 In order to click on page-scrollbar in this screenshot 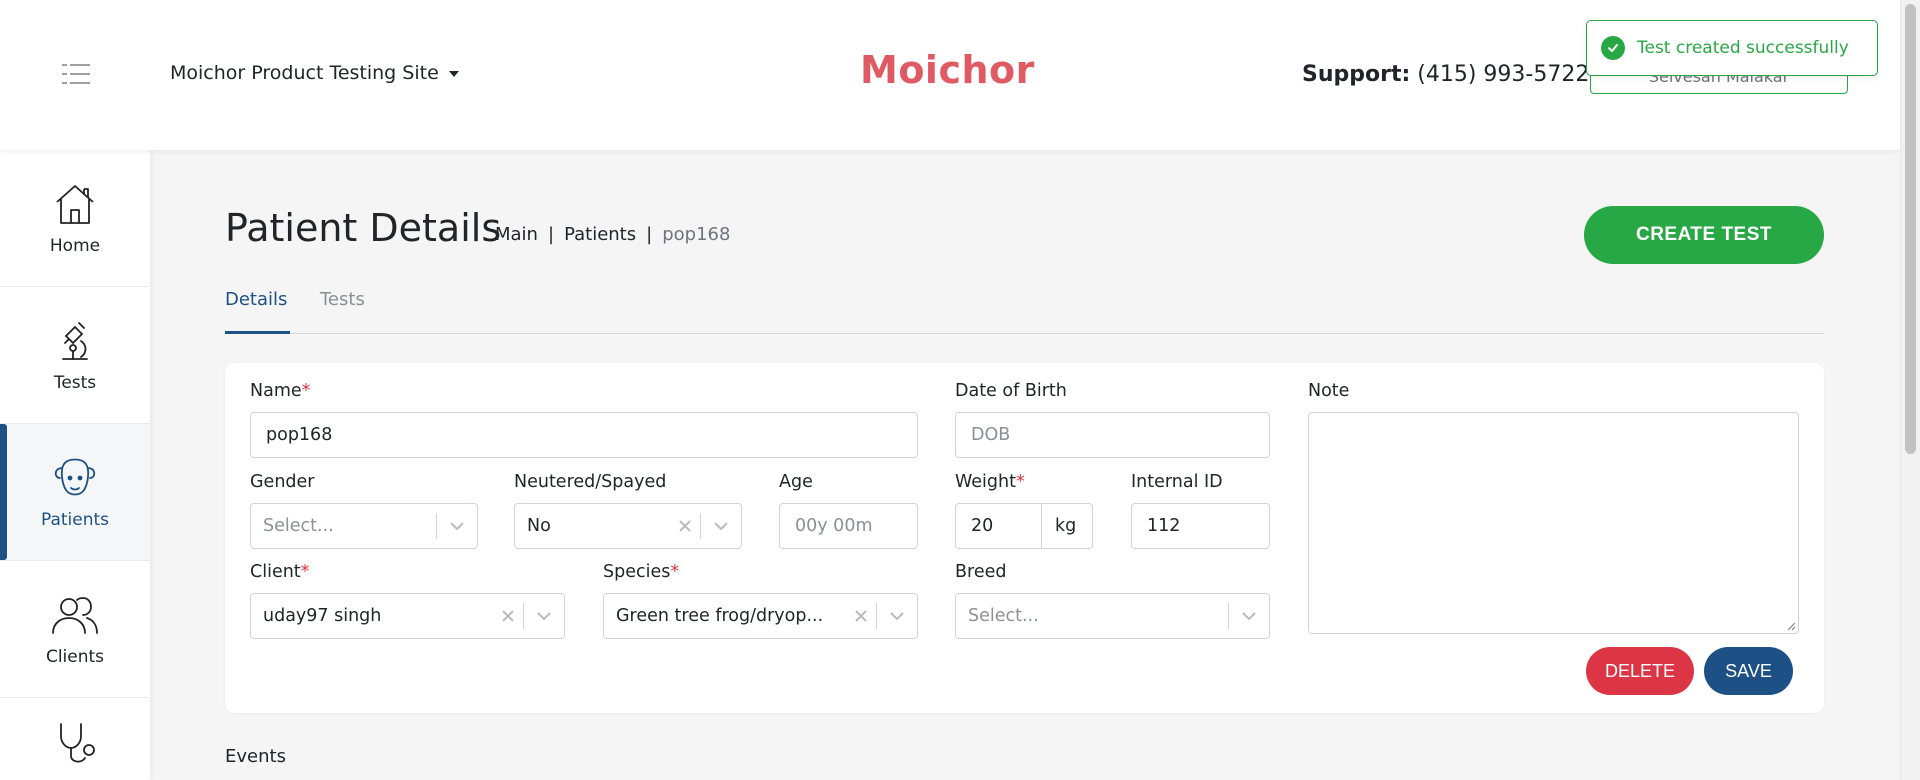, I will do `click(1910, 390)`.